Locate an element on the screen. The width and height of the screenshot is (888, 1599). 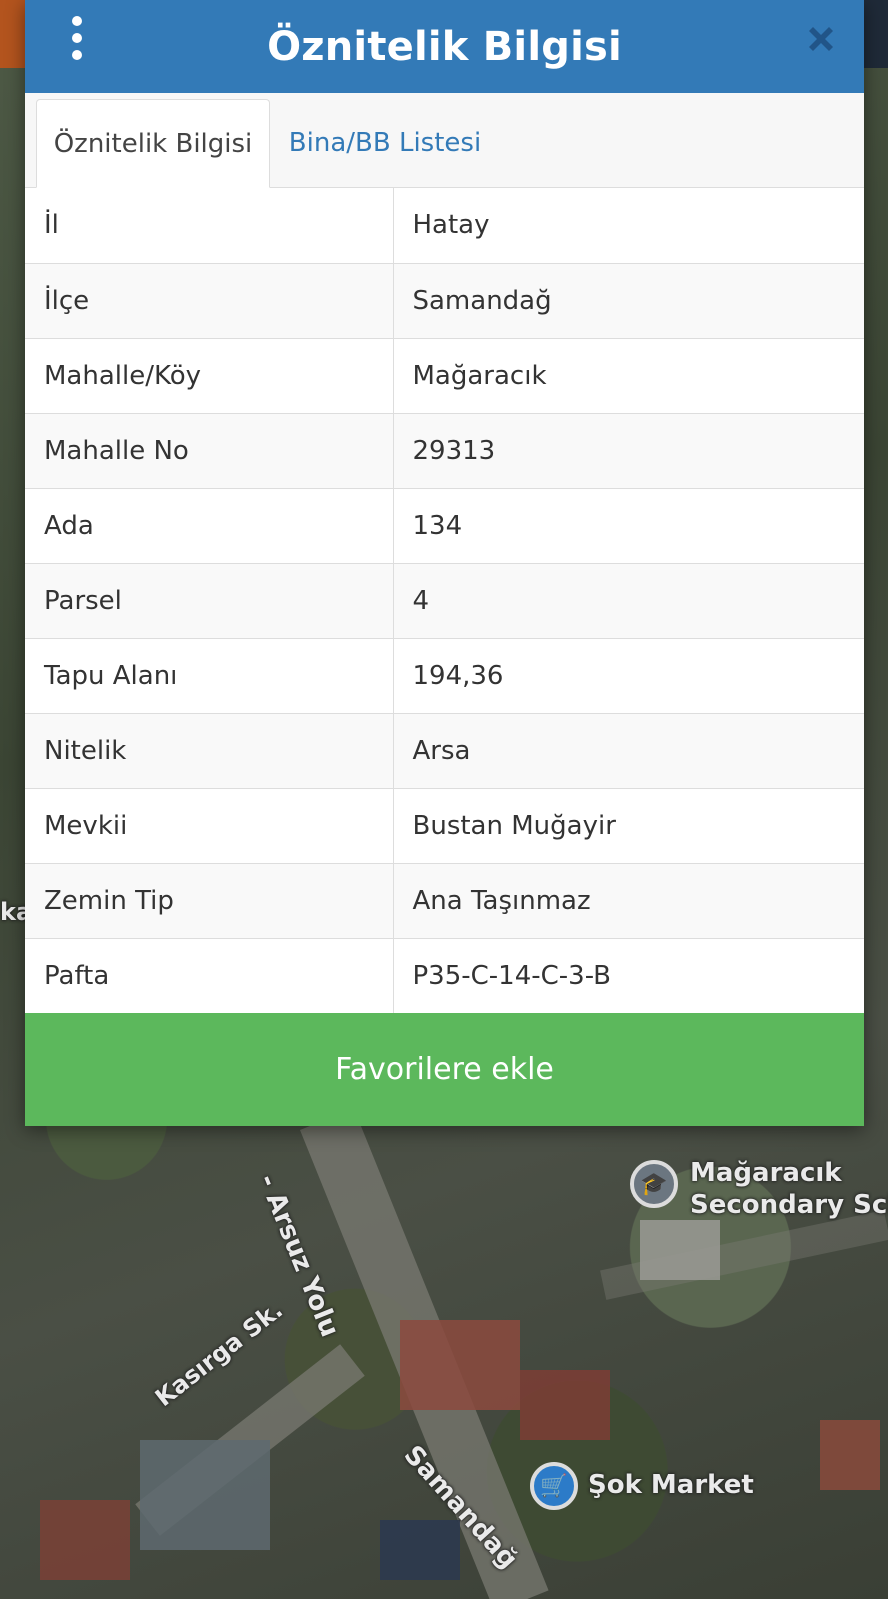
attribute-key: Mahalle No is located at coordinates (209, 450).